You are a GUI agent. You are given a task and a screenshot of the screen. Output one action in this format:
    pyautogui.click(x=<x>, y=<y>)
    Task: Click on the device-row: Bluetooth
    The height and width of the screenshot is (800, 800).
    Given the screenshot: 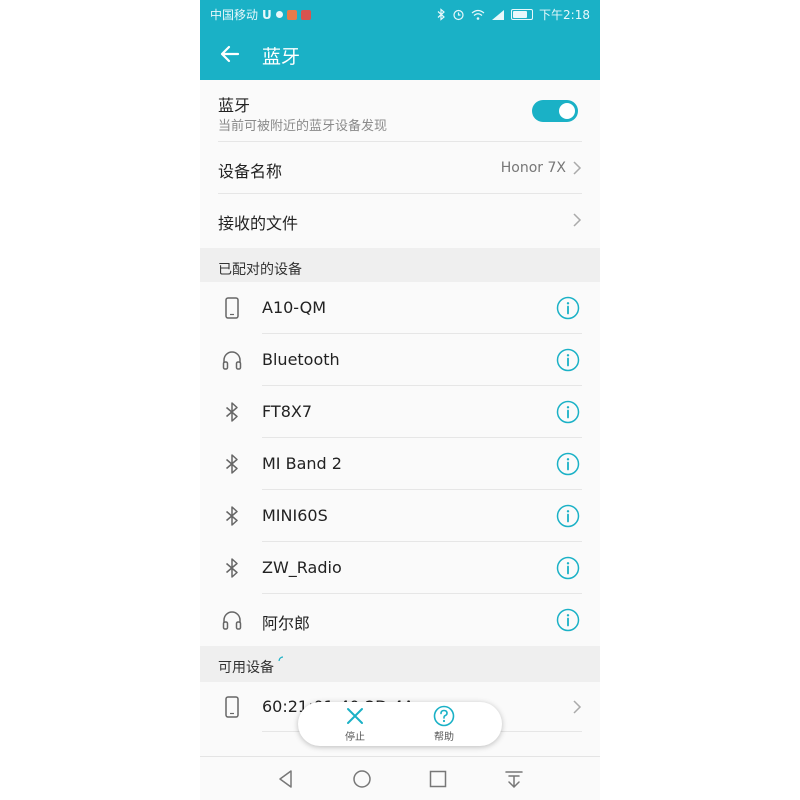 What is the action you would take?
    pyautogui.click(x=400, y=360)
    